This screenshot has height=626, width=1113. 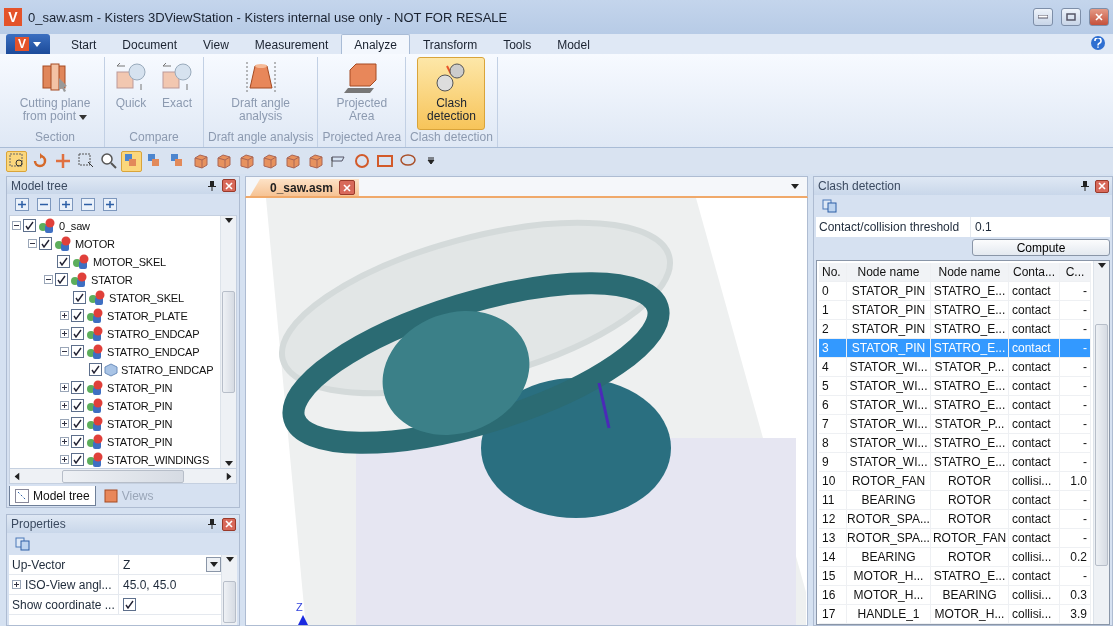 What do you see at coordinates (216, 44) in the screenshot?
I see `menu-tab: View` at bounding box center [216, 44].